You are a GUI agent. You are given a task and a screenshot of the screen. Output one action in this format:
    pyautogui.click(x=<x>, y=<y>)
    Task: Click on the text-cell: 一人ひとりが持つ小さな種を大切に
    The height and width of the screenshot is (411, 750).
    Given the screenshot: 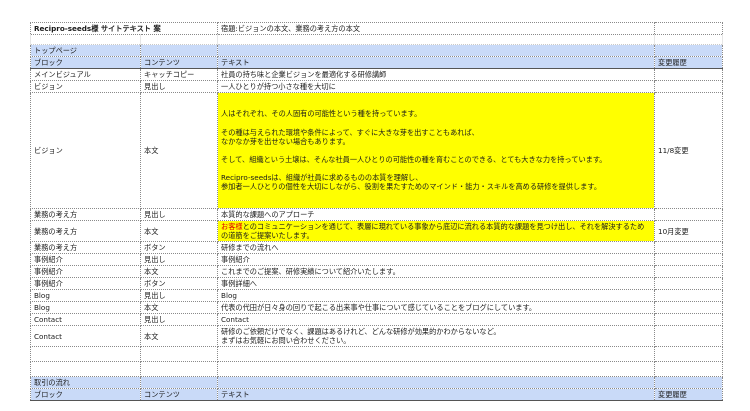 What is the action you would take?
    pyautogui.click(x=436, y=86)
    